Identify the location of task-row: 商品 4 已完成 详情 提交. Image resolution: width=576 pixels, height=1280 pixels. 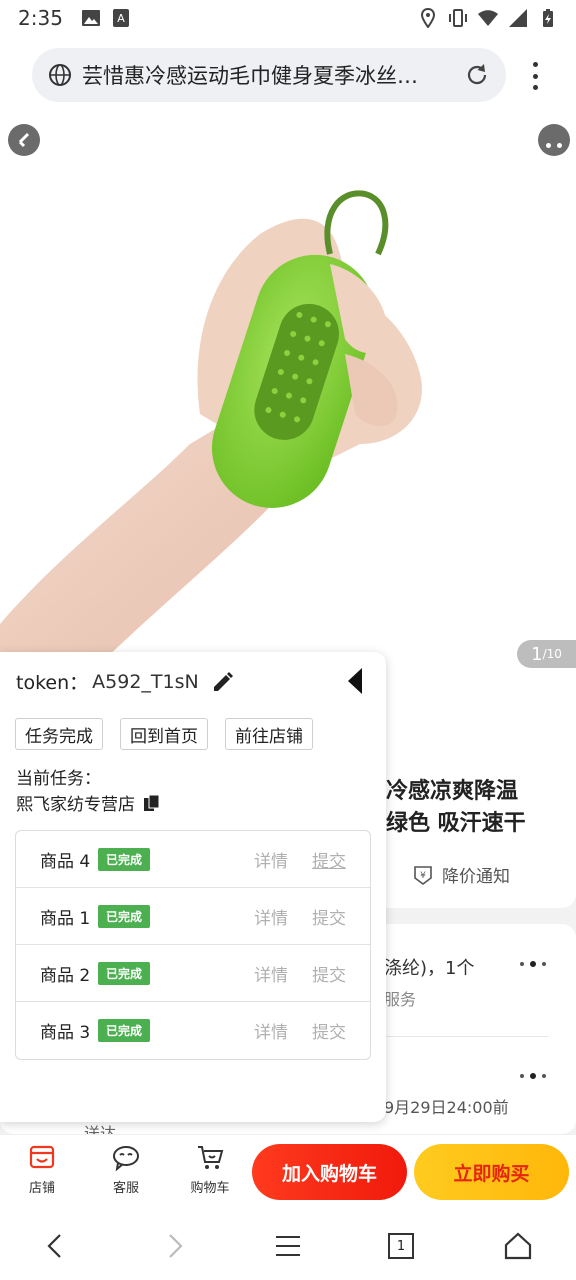
(193, 859).